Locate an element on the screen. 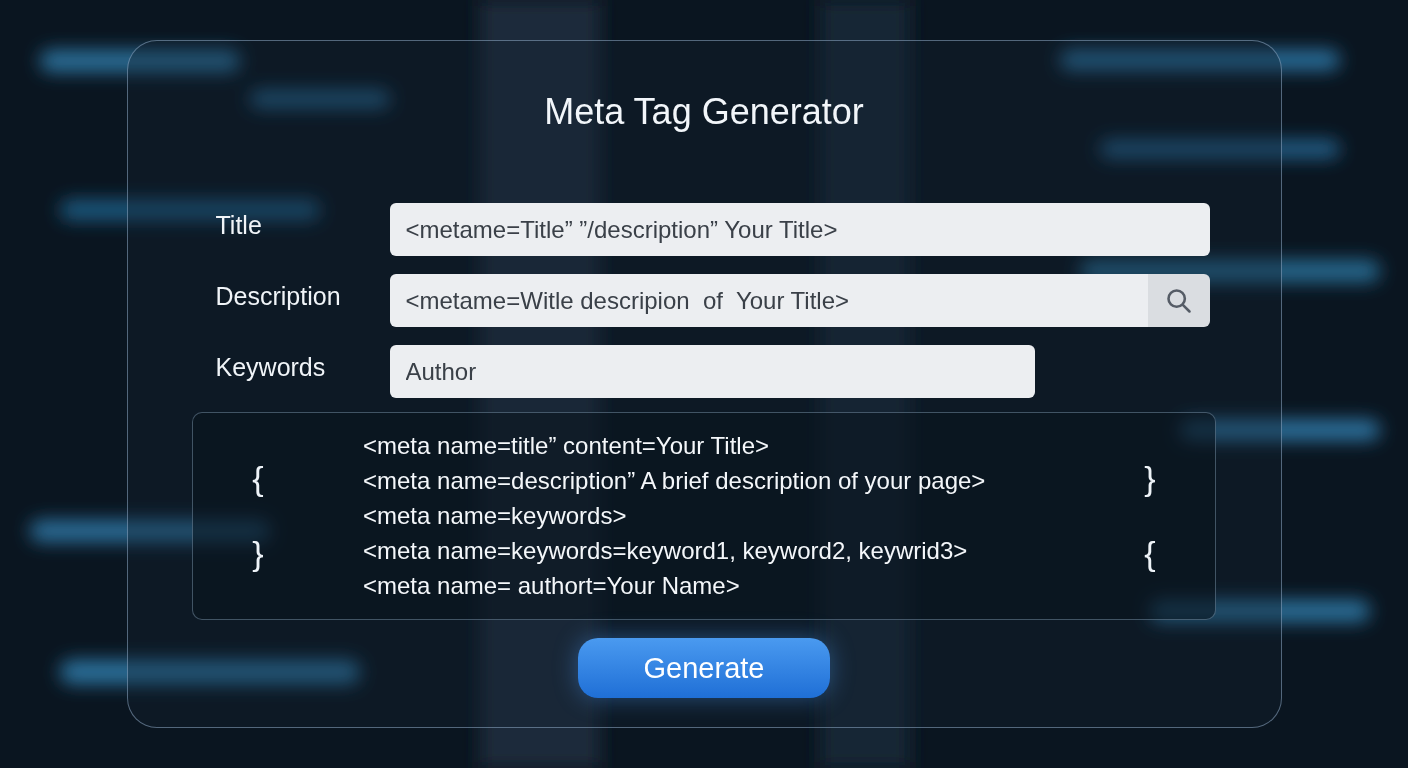 The height and width of the screenshot is (768, 1408). field-label: Description is located at coordinates (278, 296).